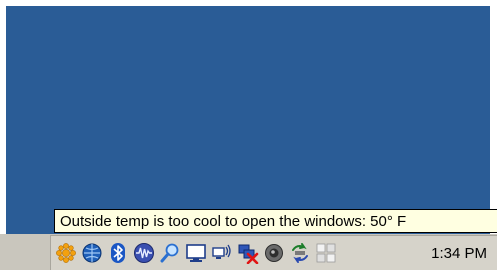  Describe the element at coordinates (459, 253) in the screenshot. I see `clock: 1:34 PM` at that location.